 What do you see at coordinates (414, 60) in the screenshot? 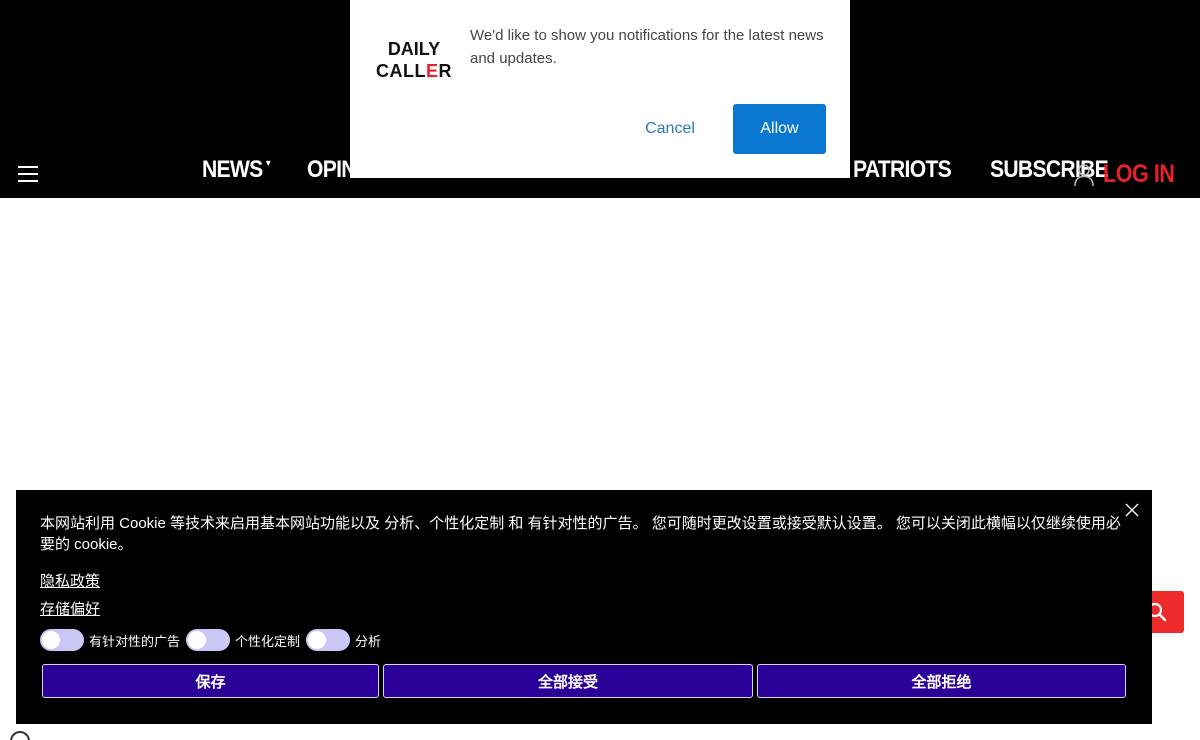
I see `daily-caller-logo: DAILY CALLER` at bounding box center [414, 60].